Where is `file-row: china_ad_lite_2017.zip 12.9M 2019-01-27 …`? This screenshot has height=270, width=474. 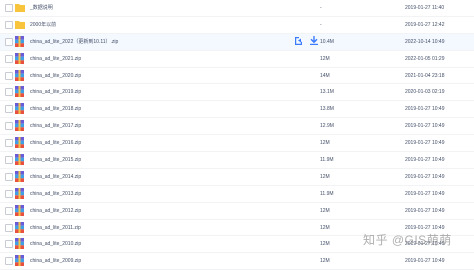
file-row: china_ad_lite_2017.zip 12.9M 2019-01-27 … is located at coordinates (237, 127).